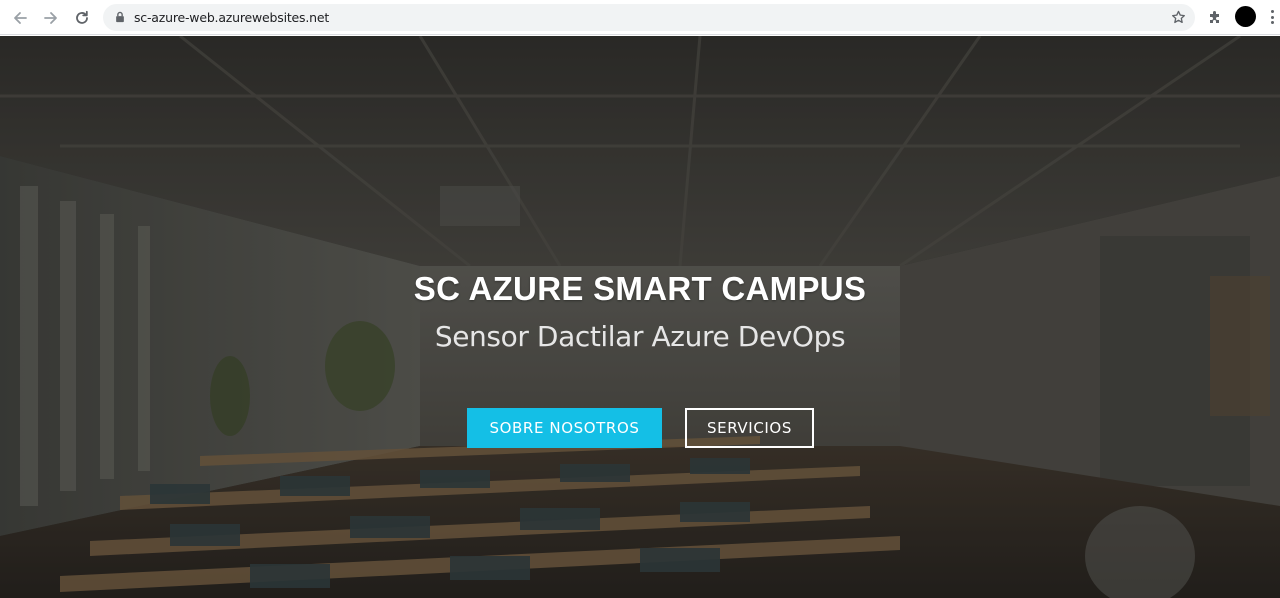 The image size is (1280, 598). Describe the element at coordinates (20, 18) in the screenshot. I see `back-arrow-icon` at that location.